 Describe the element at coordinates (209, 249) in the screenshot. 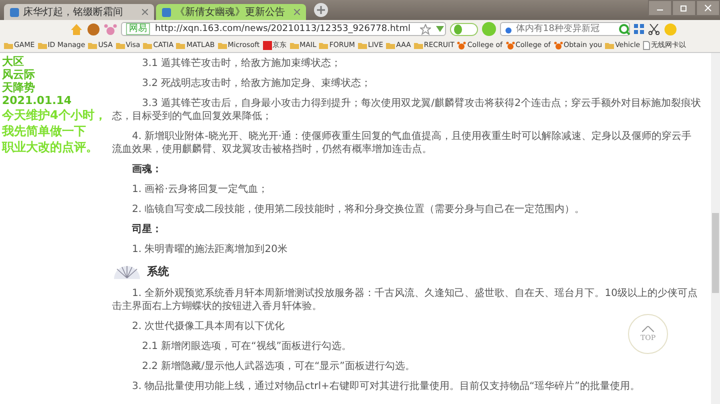

I see `paragraph: 1. 朱明青曜的施法距离增加到20米` at that location.